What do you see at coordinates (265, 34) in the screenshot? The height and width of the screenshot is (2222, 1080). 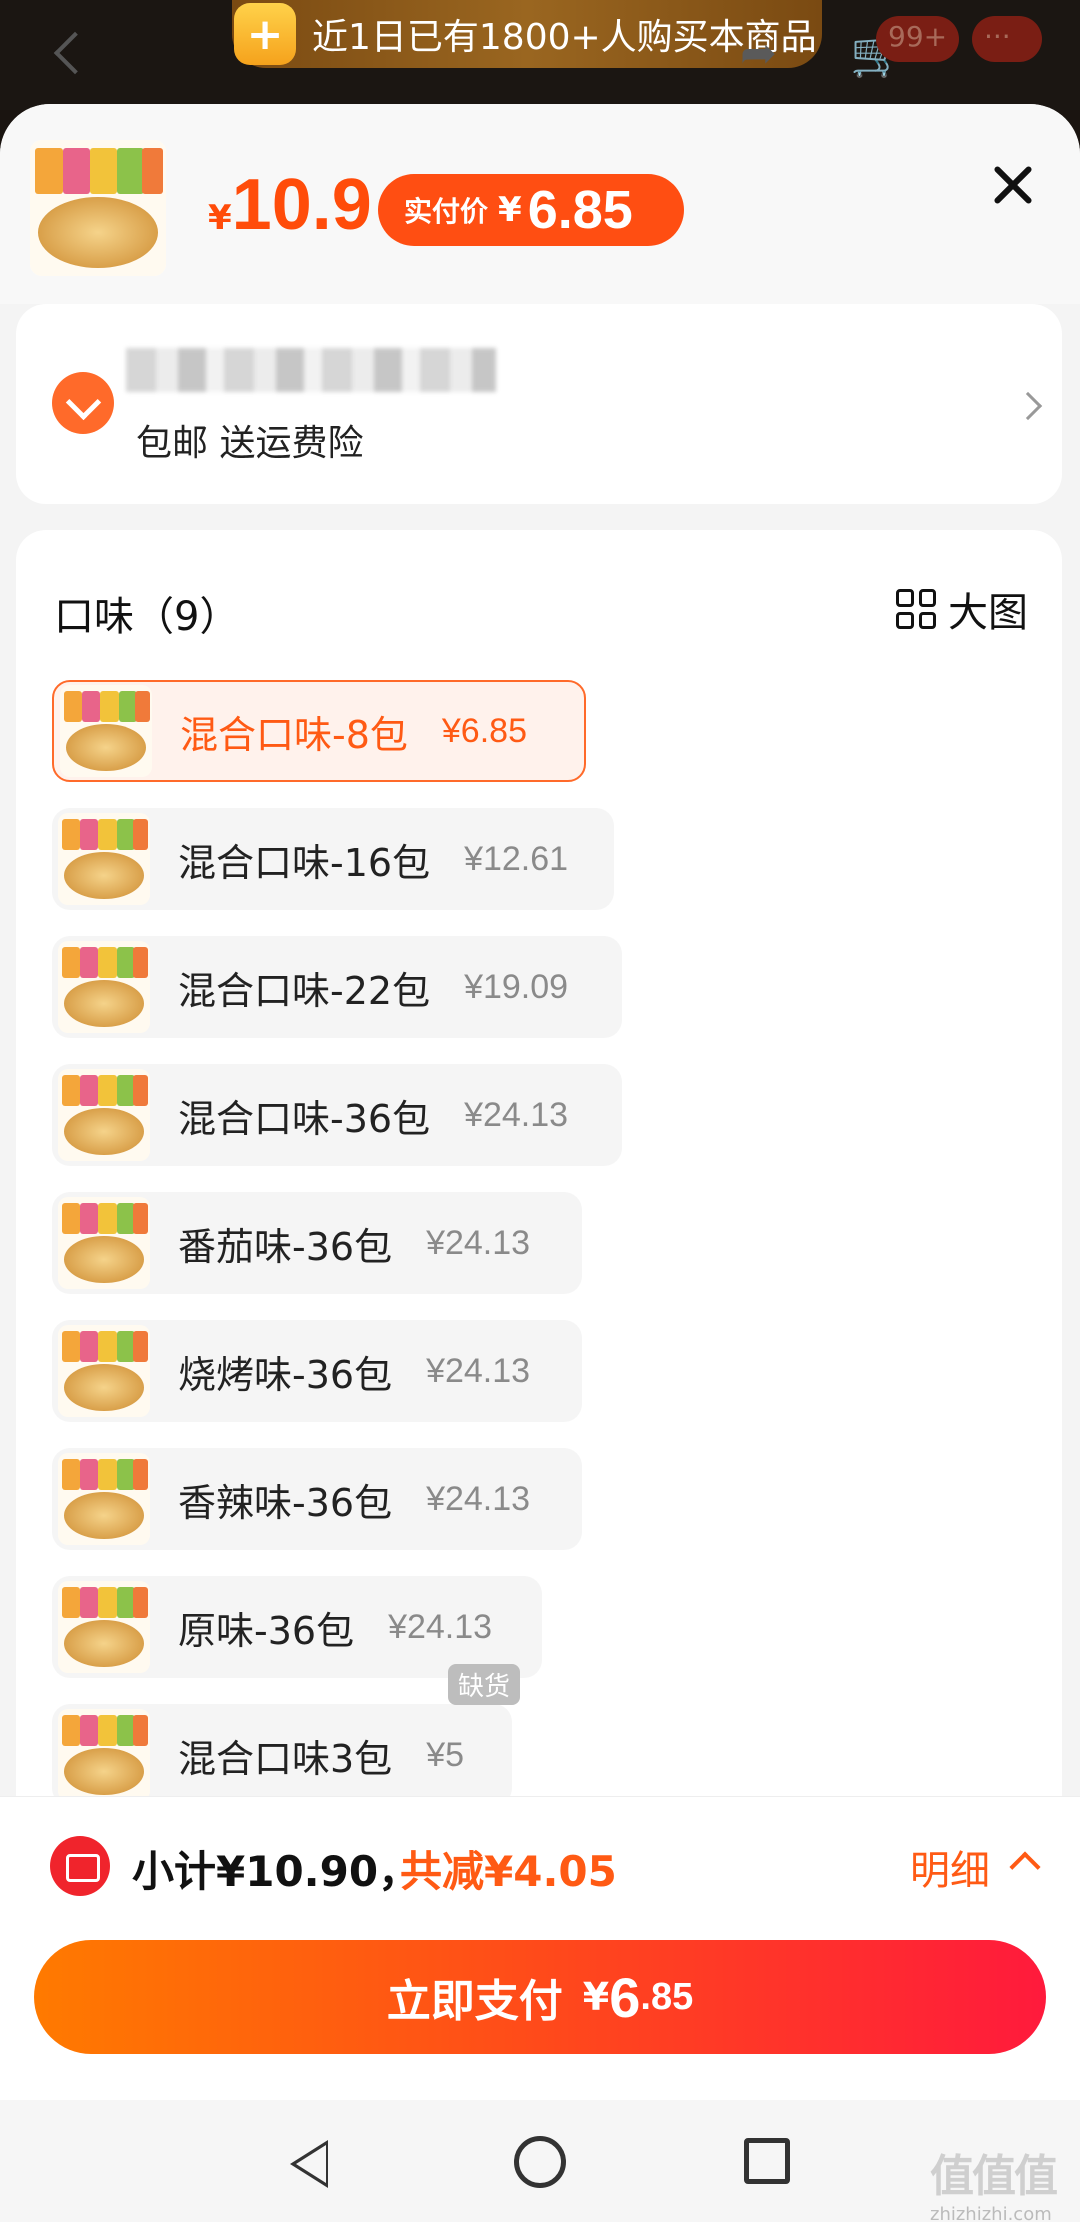 I see `plus-bag-icon: +` at bounding box center [265, 34].